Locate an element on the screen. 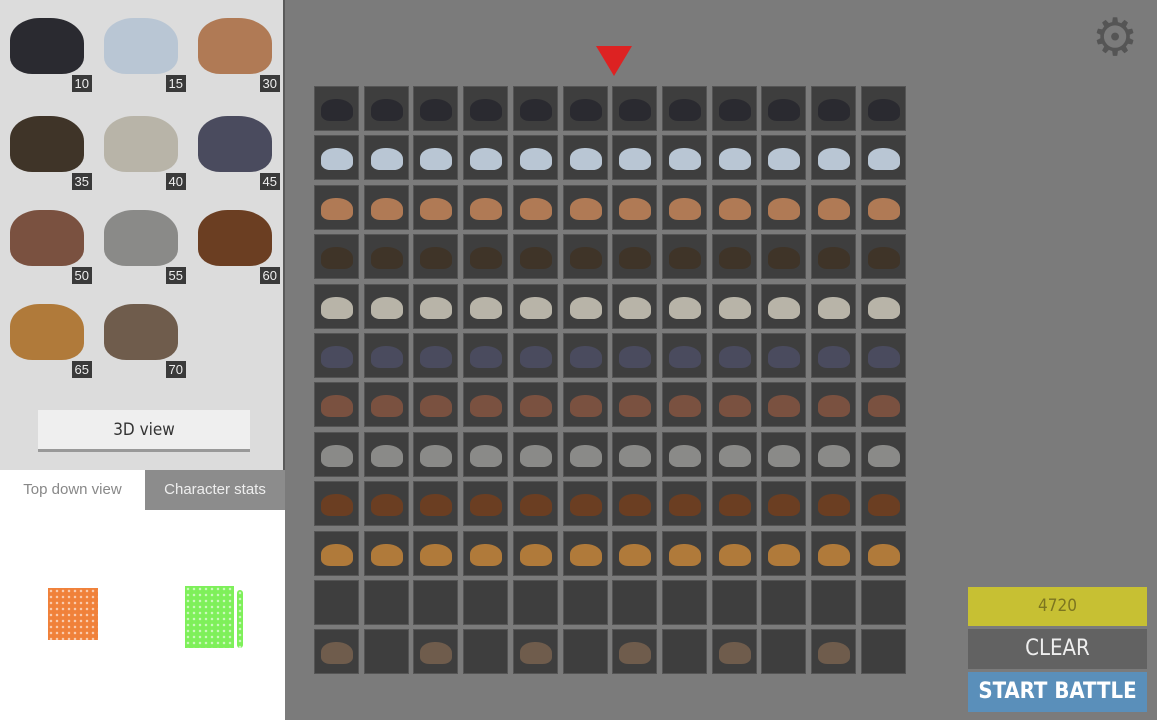 Image resolution: width=1157 pixels, height=720 pixels. unit-card-wolf: 40 is located at coordinates (142, 146).